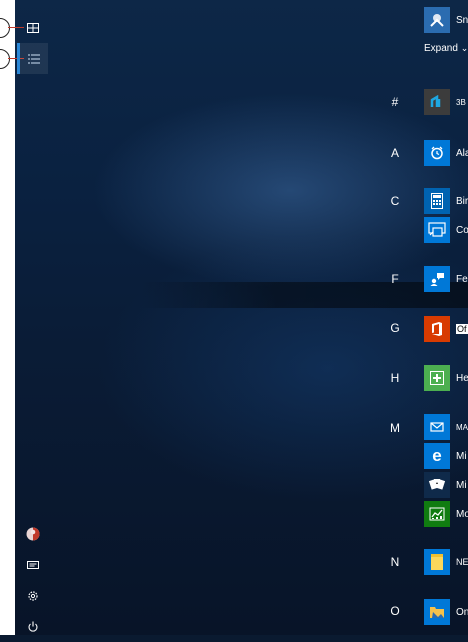  Describe the element at coordinates (395, 153) in the screenshot. I see `group-header-a: A` at that location.